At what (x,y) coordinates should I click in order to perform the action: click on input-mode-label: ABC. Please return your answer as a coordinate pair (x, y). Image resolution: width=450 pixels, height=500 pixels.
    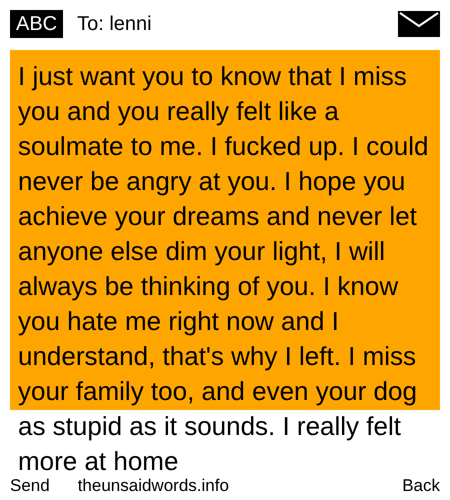
    Looking at the image, I should click on (37, 24).